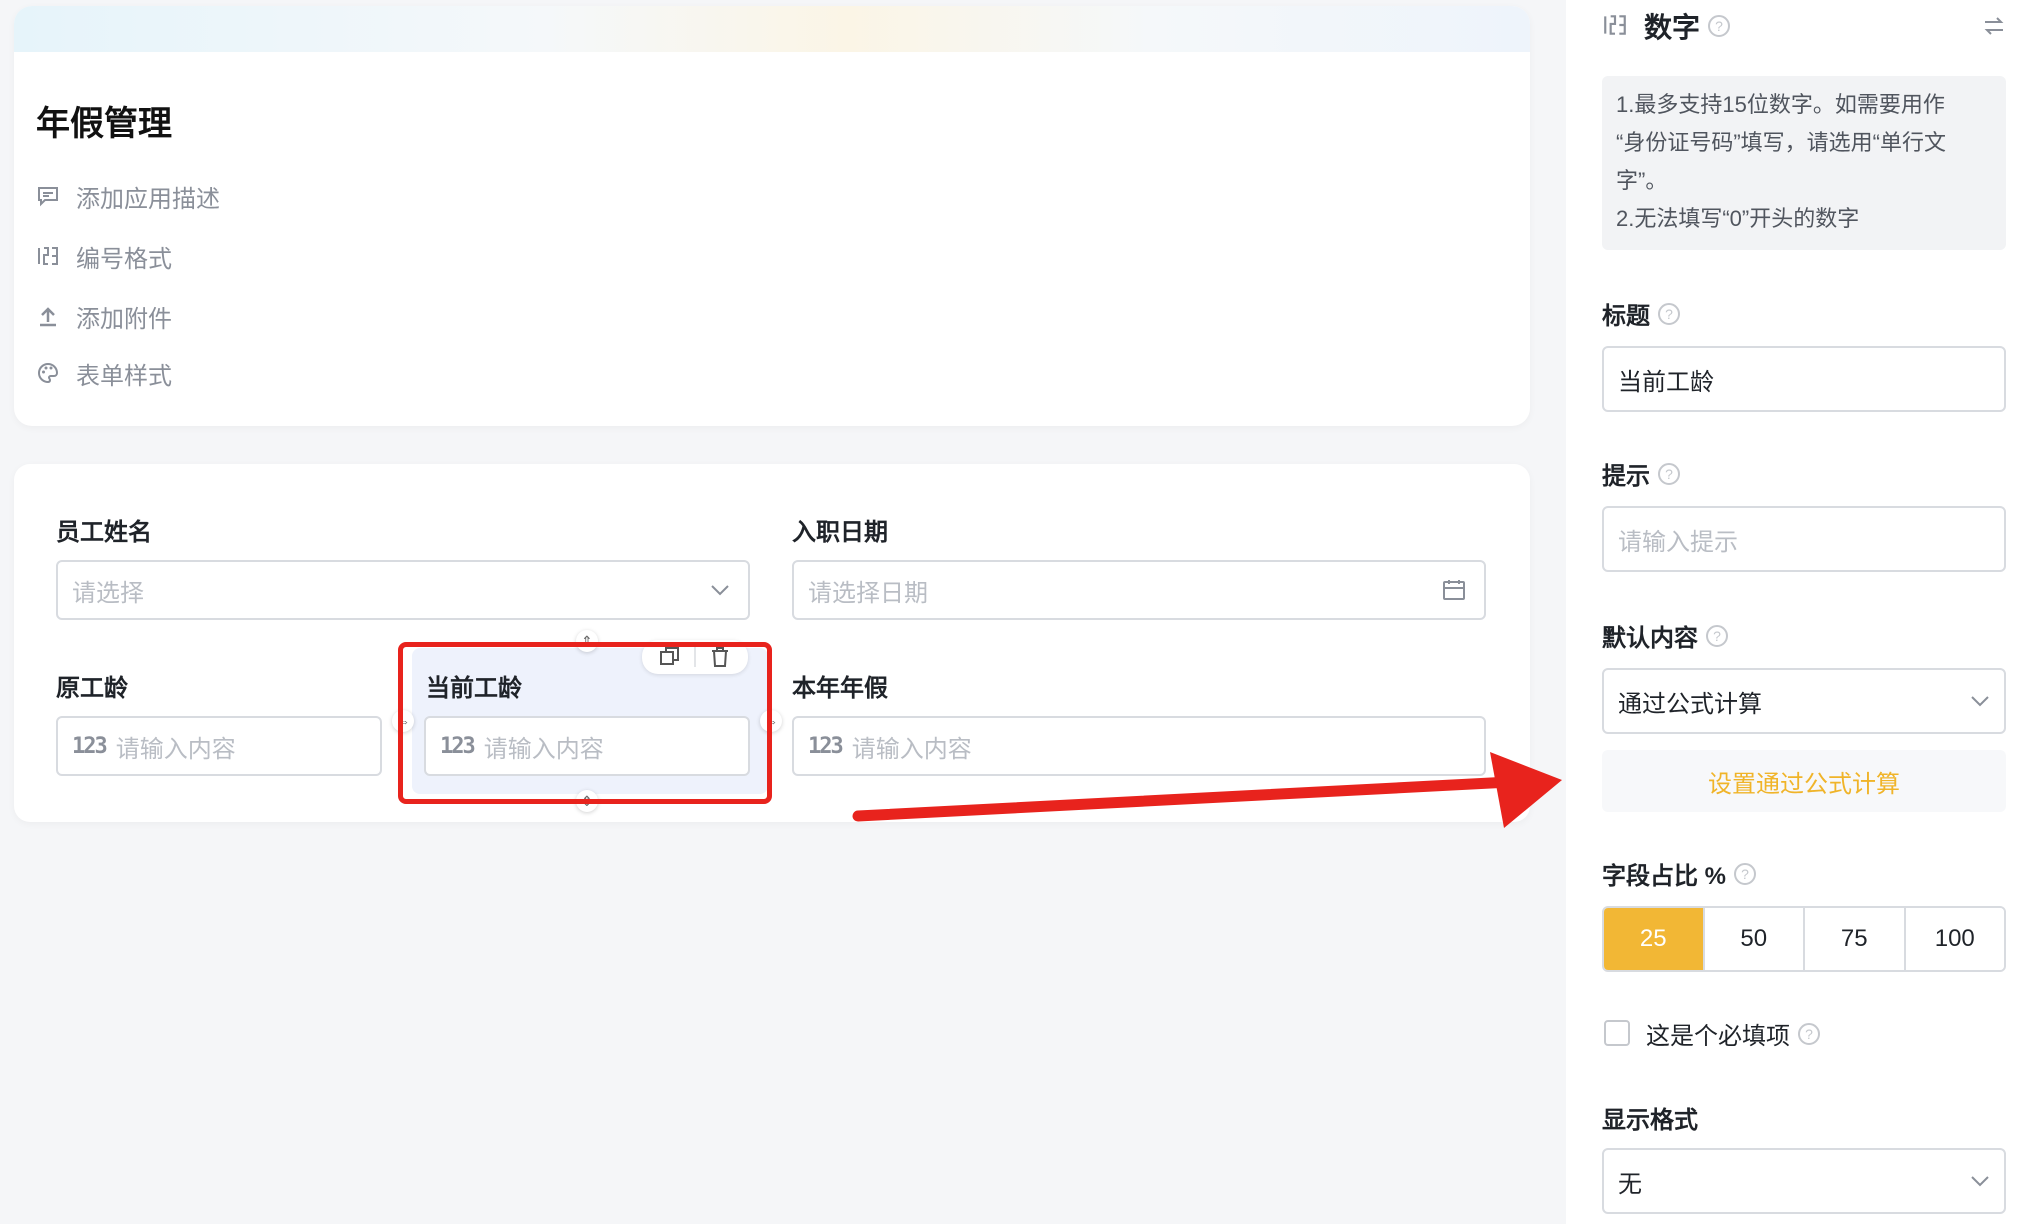  I want to click on set-formula-button: 设置通过公式计算, so click(1804, 781).